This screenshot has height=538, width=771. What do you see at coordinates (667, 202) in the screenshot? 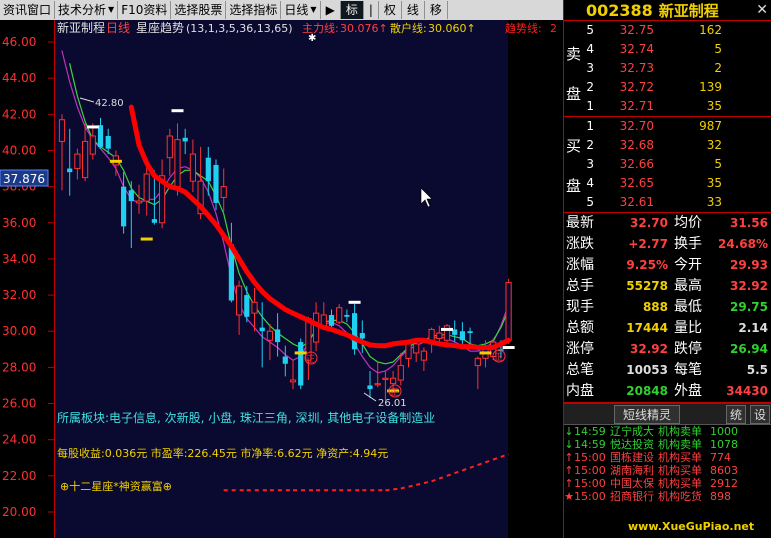
I see `bid-row: 5 32.61 33` at bounding box center [667, 202].